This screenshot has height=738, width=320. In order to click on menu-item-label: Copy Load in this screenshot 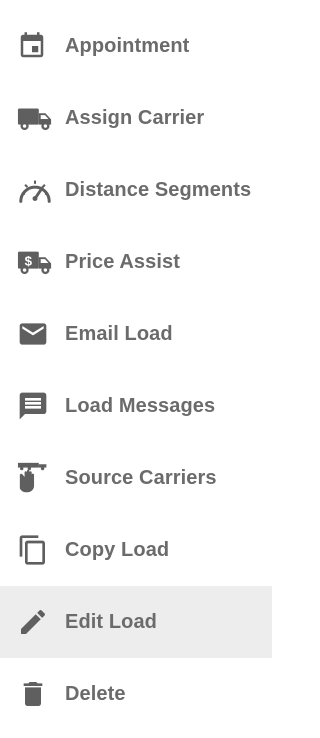, I will do `click(117, 549)`.